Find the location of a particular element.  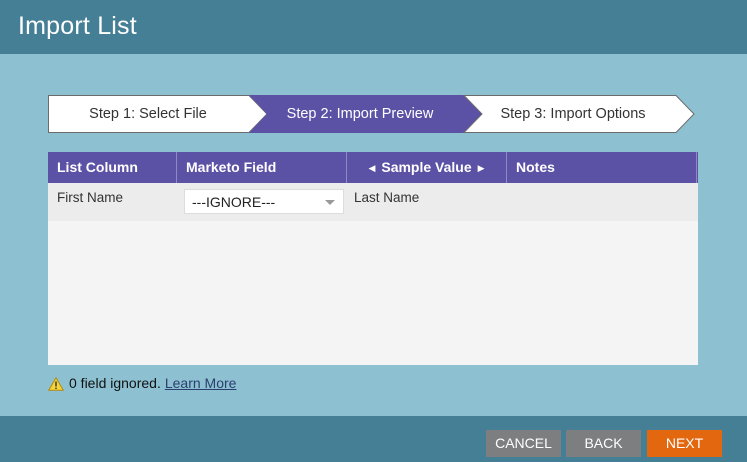

chevron-down-icon is located at coordinates (330, 202).